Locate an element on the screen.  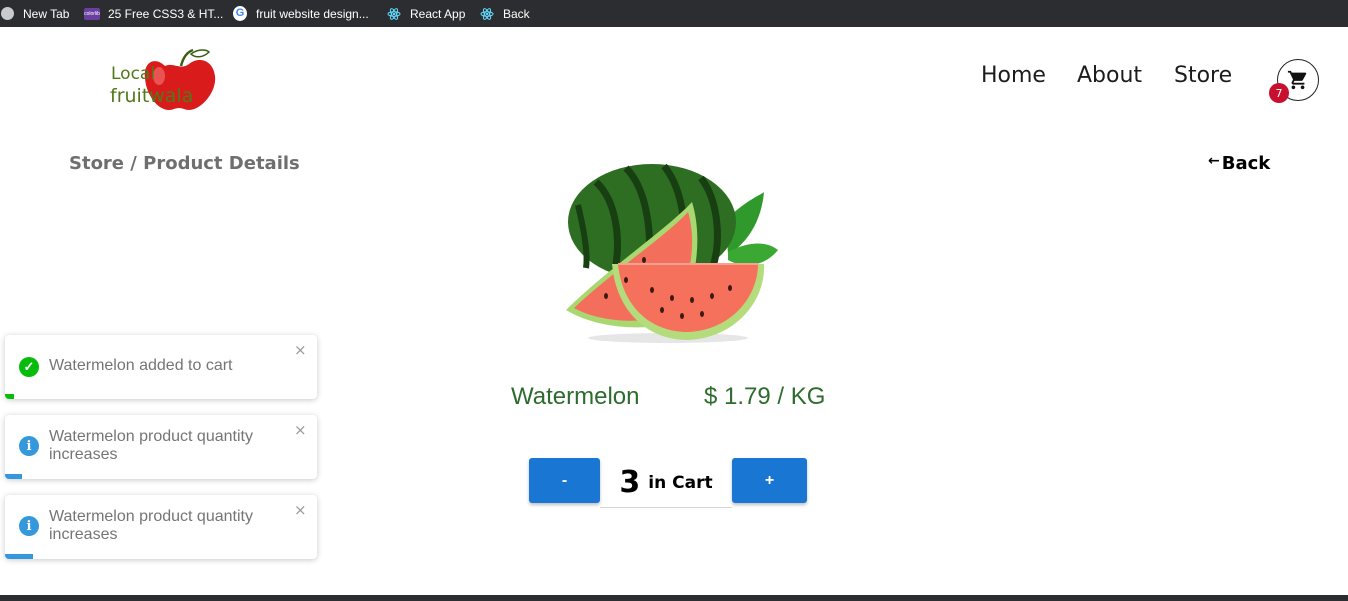
quantity-label: in Cart is located at coordinates (680, 482).